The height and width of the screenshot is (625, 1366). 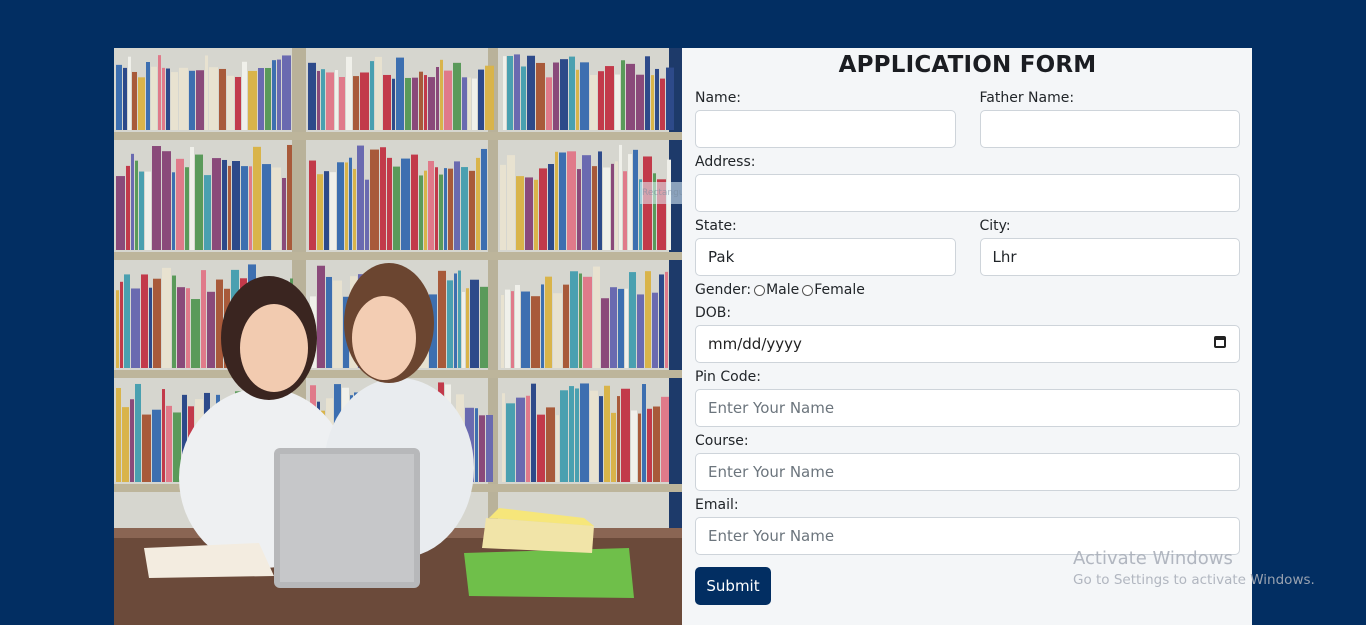 What do you see at coordinates (723, 290) in the screenshot?
I see `gender-label: Gender:` at bounding box center [723, 290].